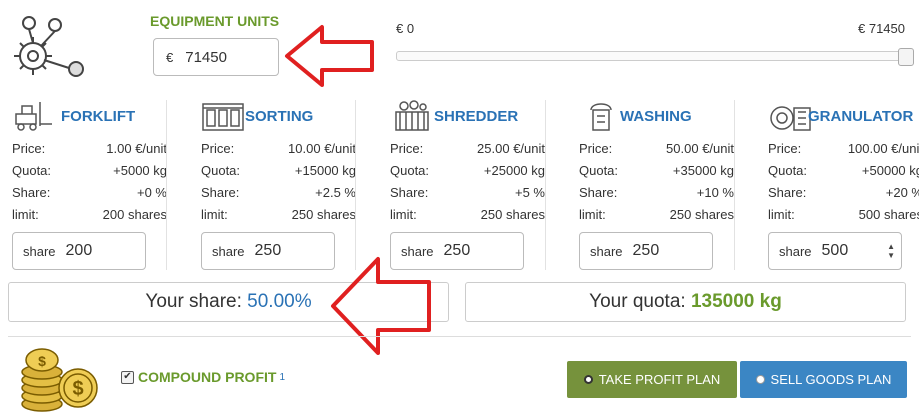 The image size is (919, 419). What do you see at coordinates (659, 379) in the screenshot?
I see `take-profit-plan-label: TAKE PROFIT PLAN` at bounding box center [659, 379].